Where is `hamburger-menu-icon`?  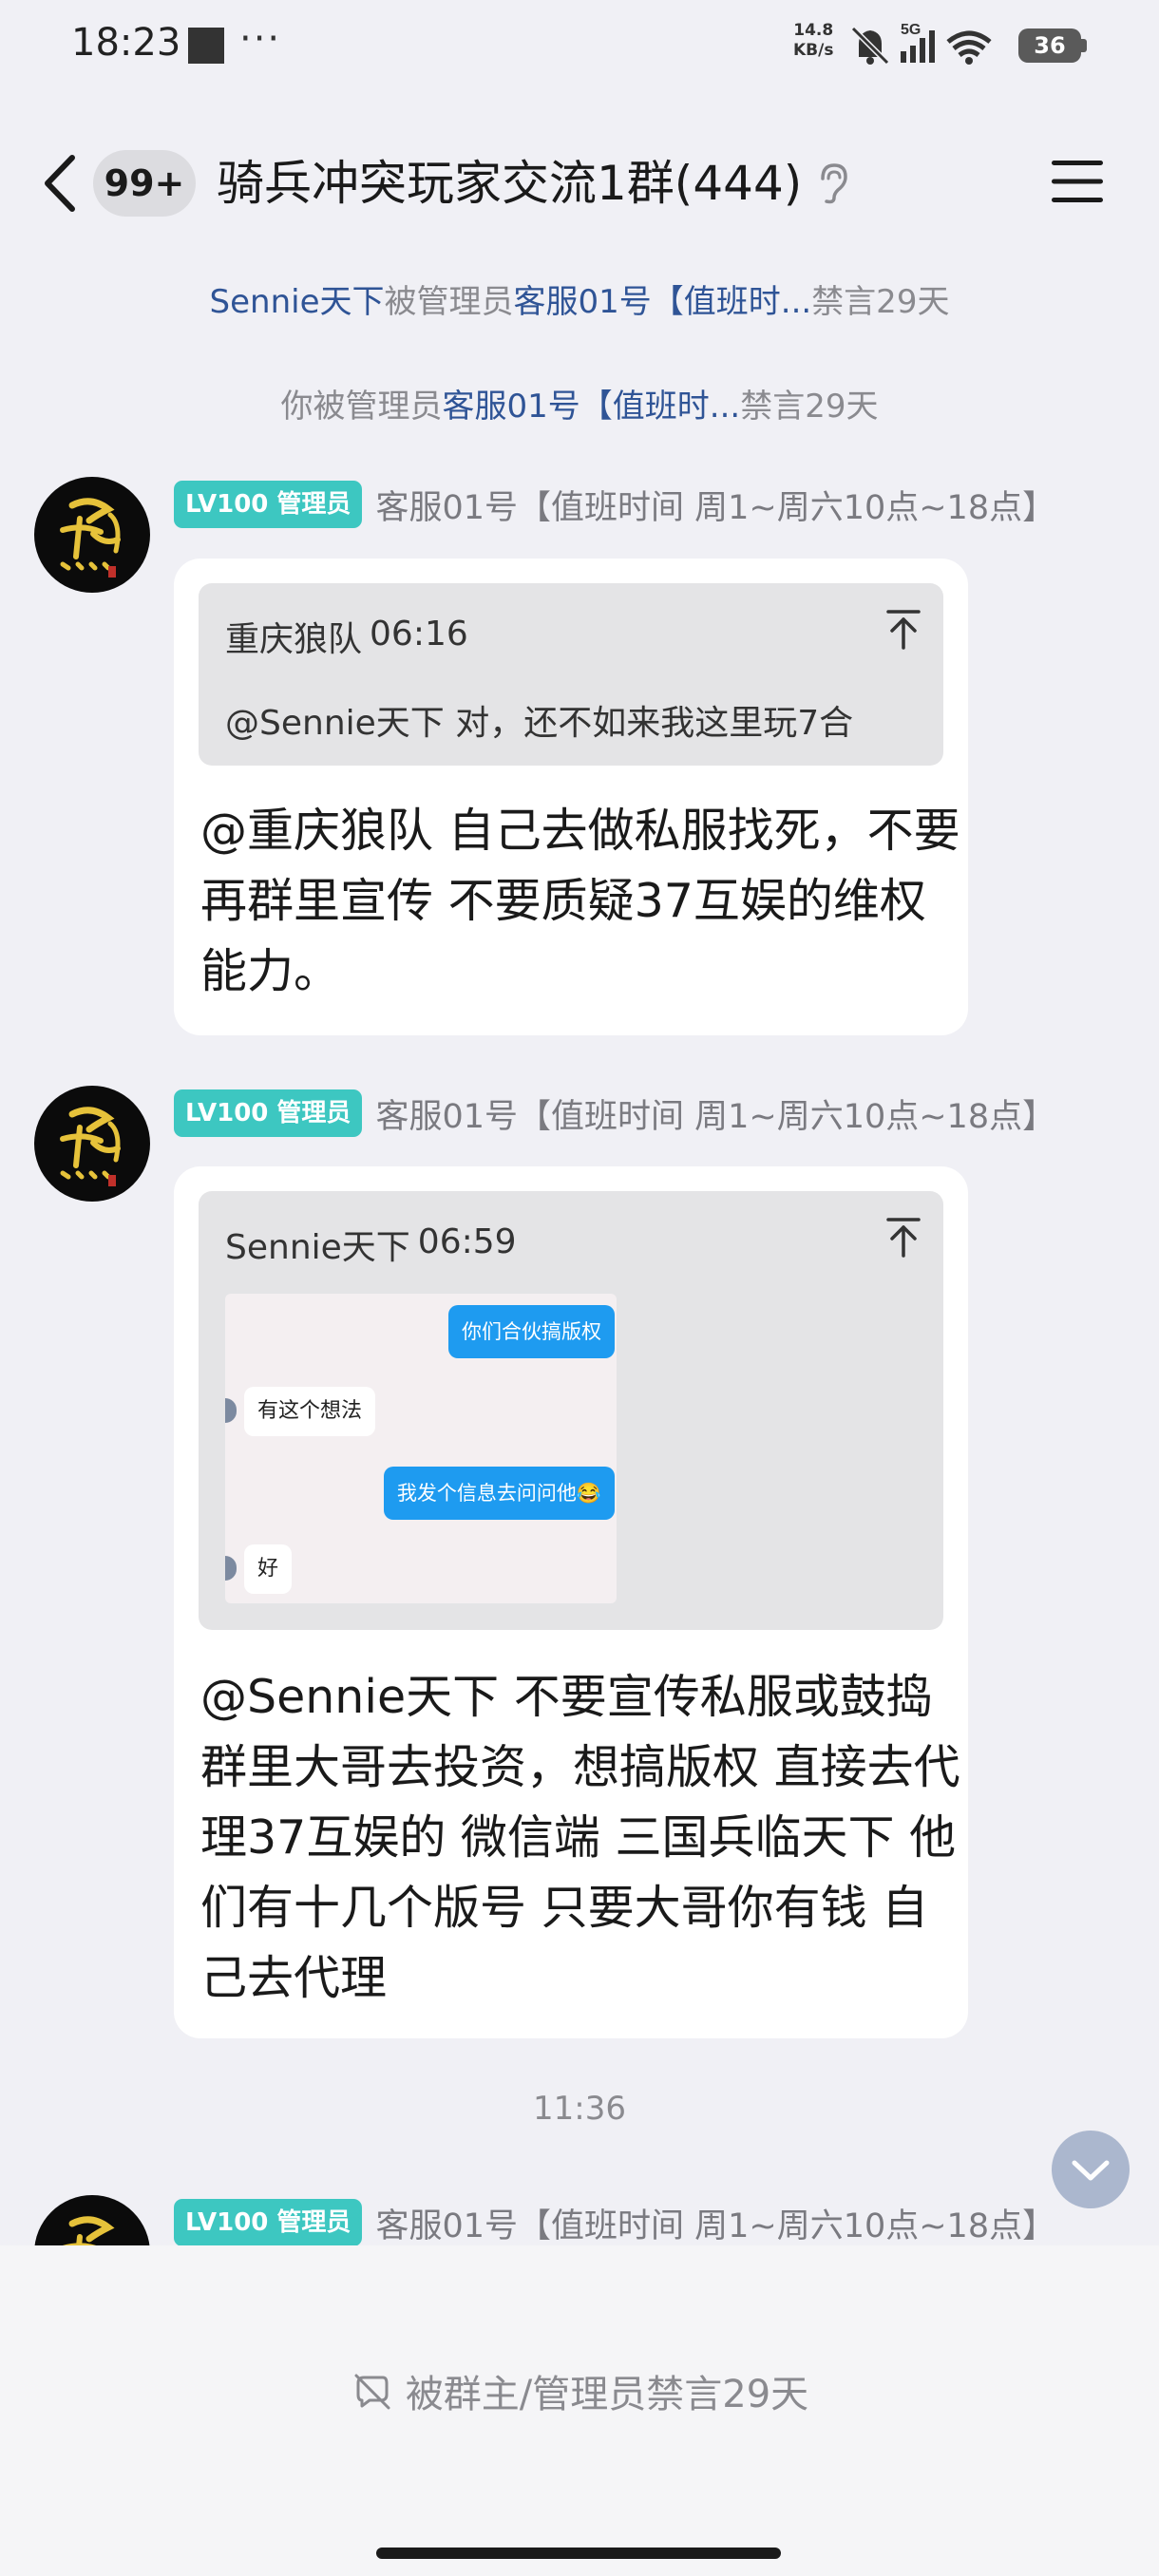 hamburger-menu-icon is located at coordinates (1077, 181).